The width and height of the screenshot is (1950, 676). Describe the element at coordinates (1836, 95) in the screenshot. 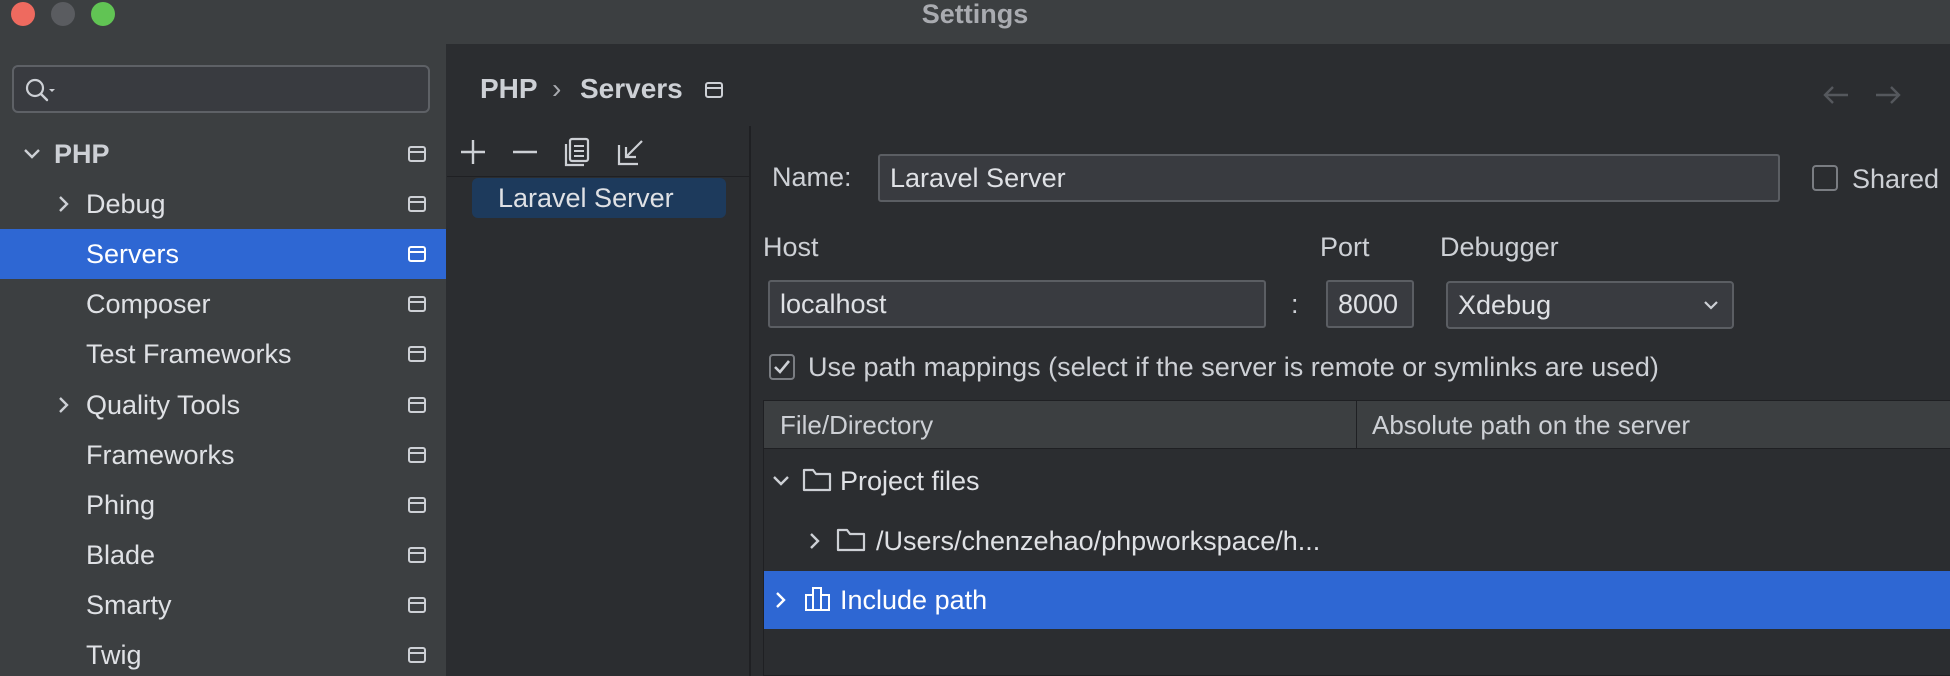

I see `back-arrow-icon` at that location.